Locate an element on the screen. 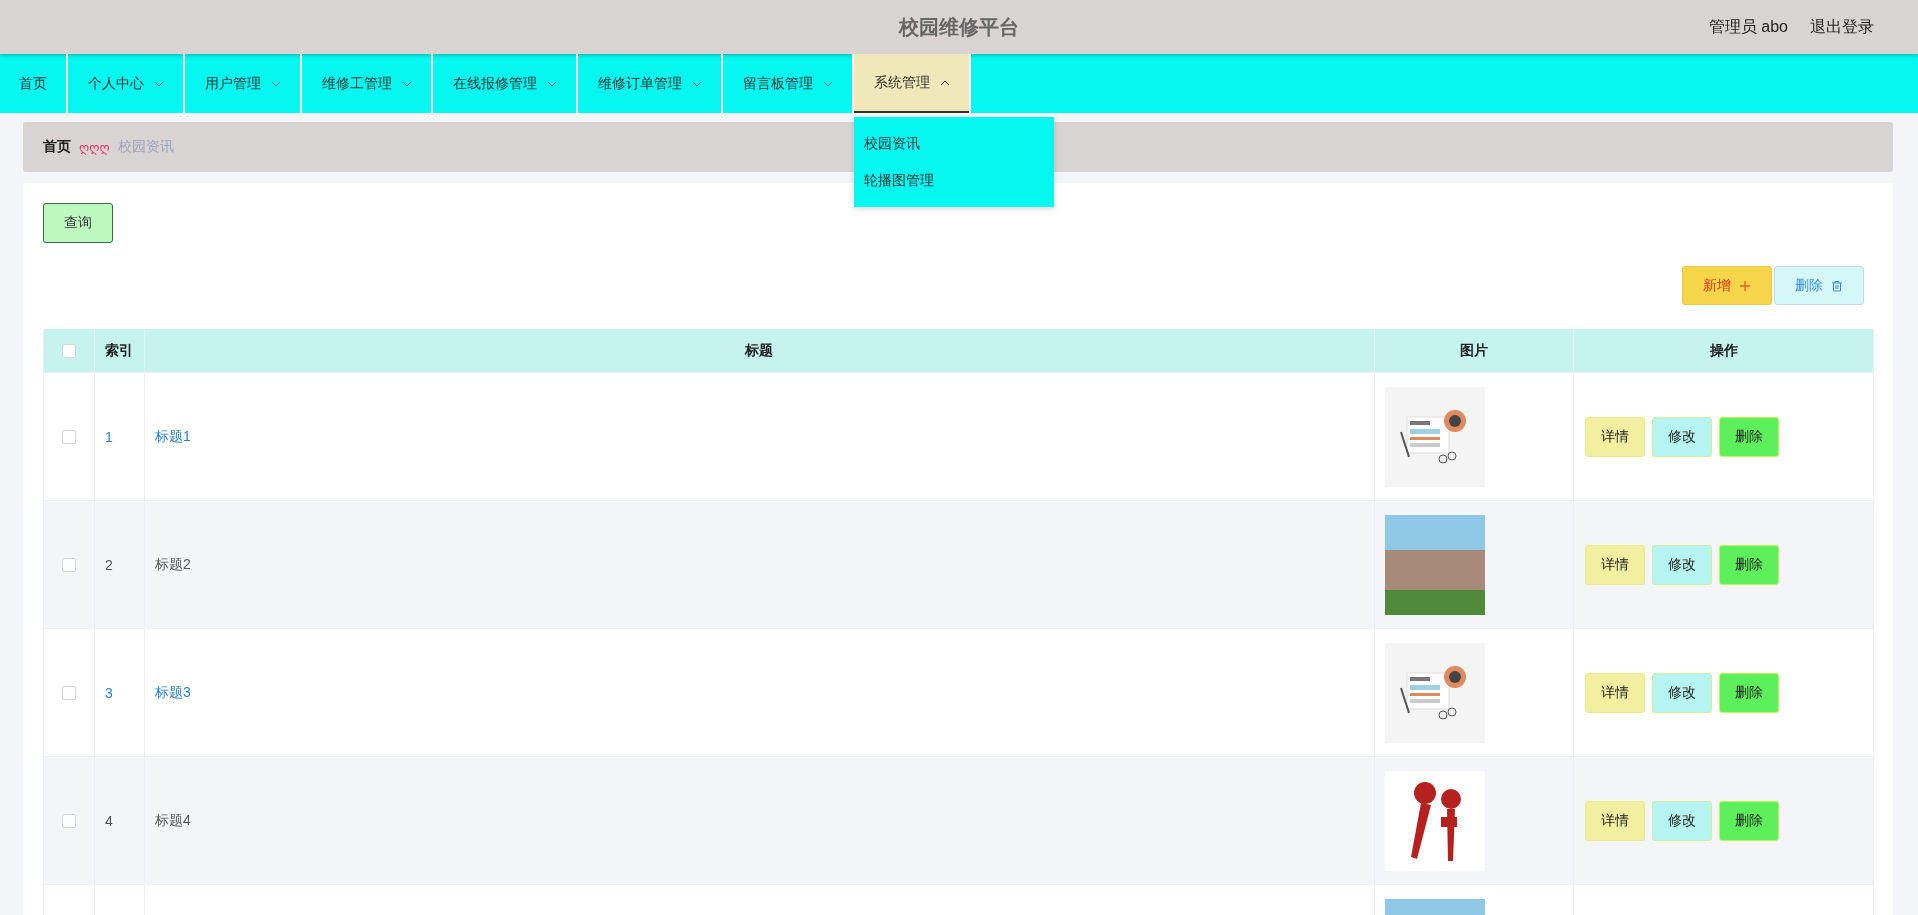  logout-link: 退出登录 is located at coordinates (1842, 27).